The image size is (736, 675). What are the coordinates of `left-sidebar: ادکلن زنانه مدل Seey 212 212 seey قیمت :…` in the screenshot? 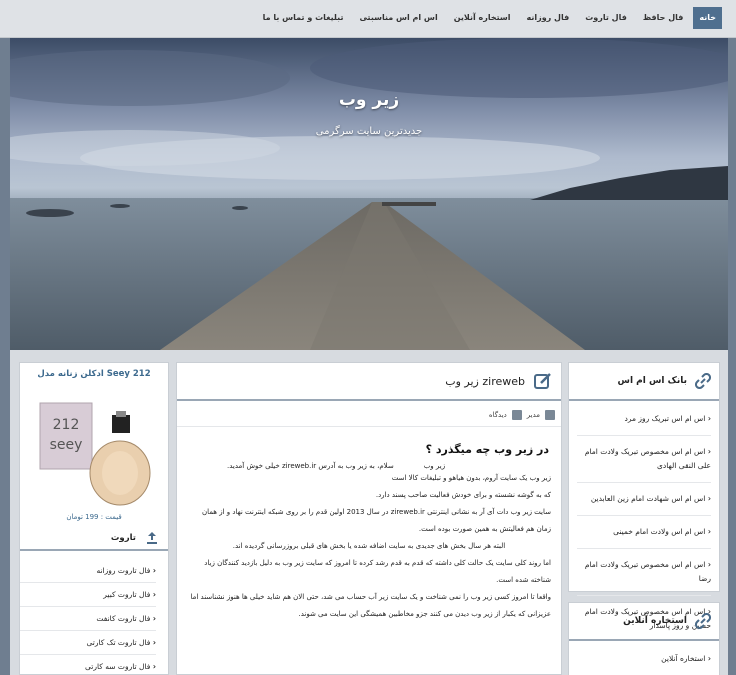 It's located at (94, 518).